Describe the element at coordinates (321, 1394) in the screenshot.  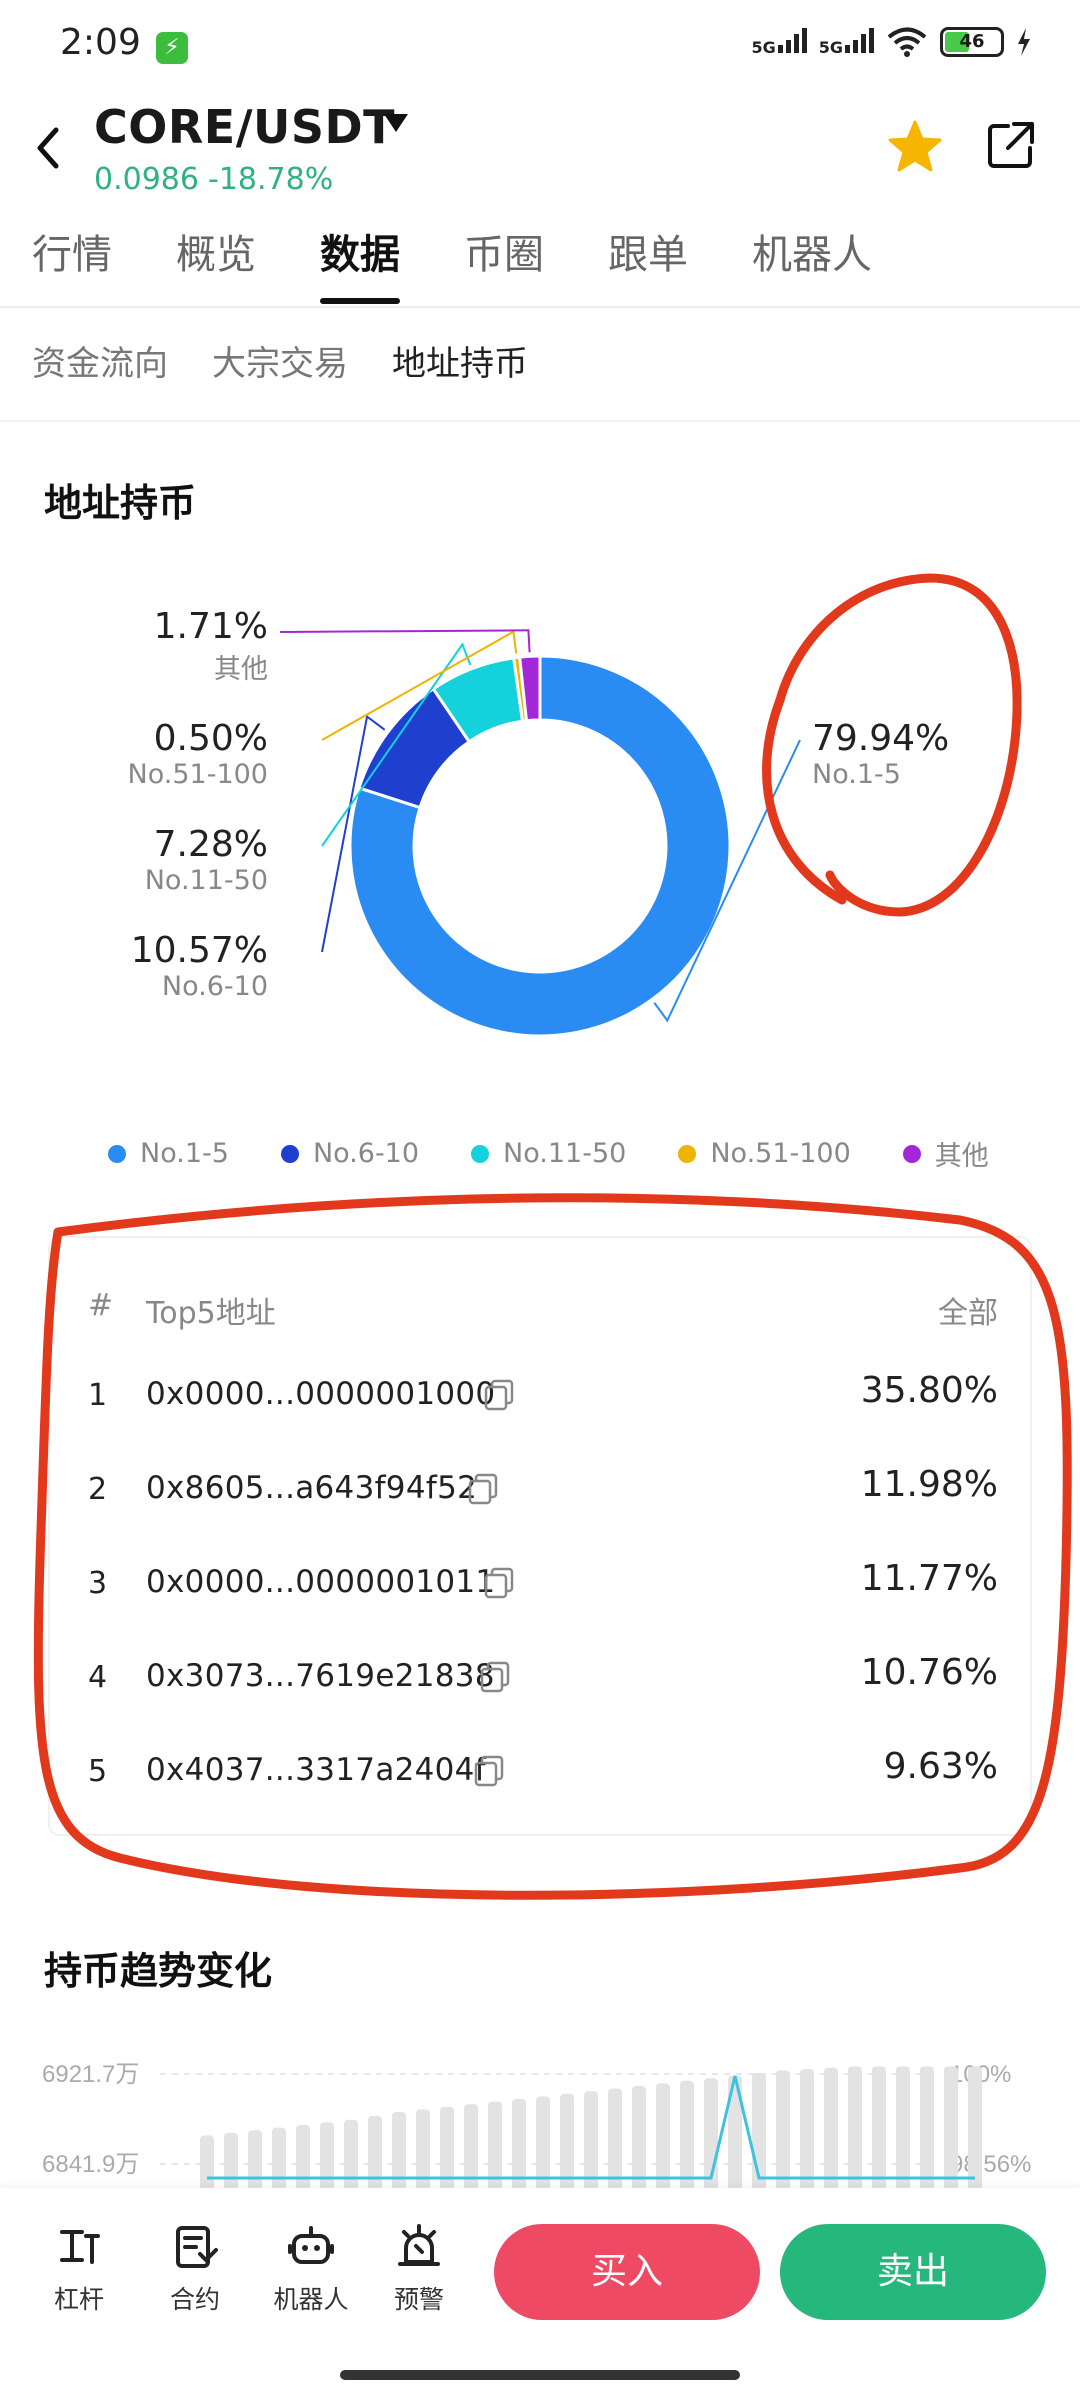
I see `row-address: 0x0000...0000001000` at that location.